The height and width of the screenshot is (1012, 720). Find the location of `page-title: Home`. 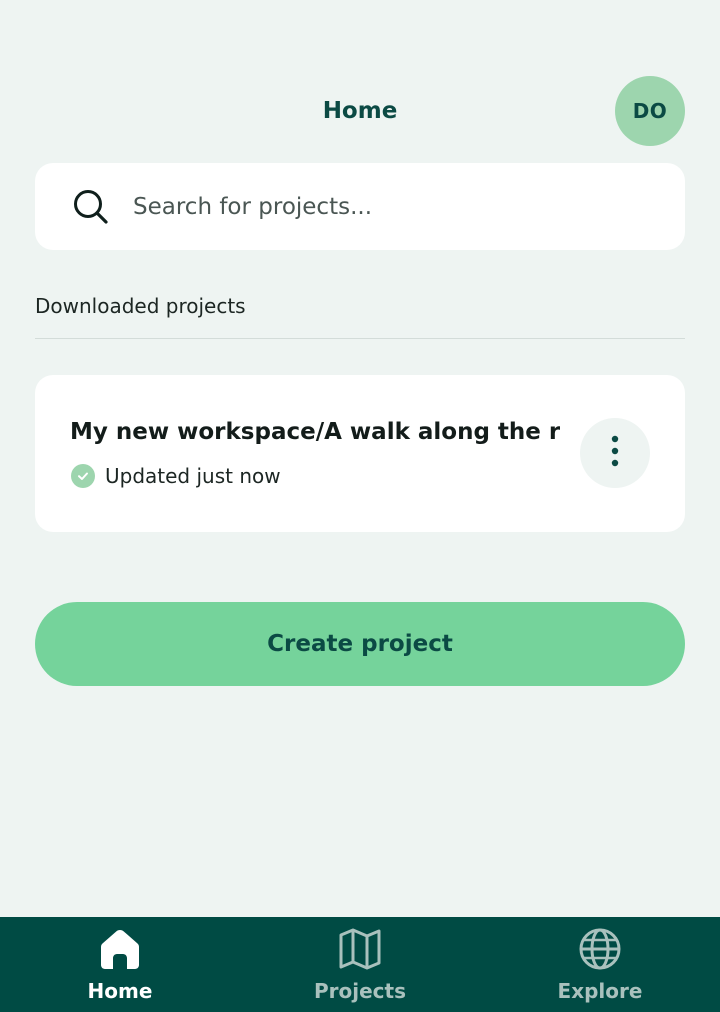

page-title: Home is located at coordinates (360, 111).